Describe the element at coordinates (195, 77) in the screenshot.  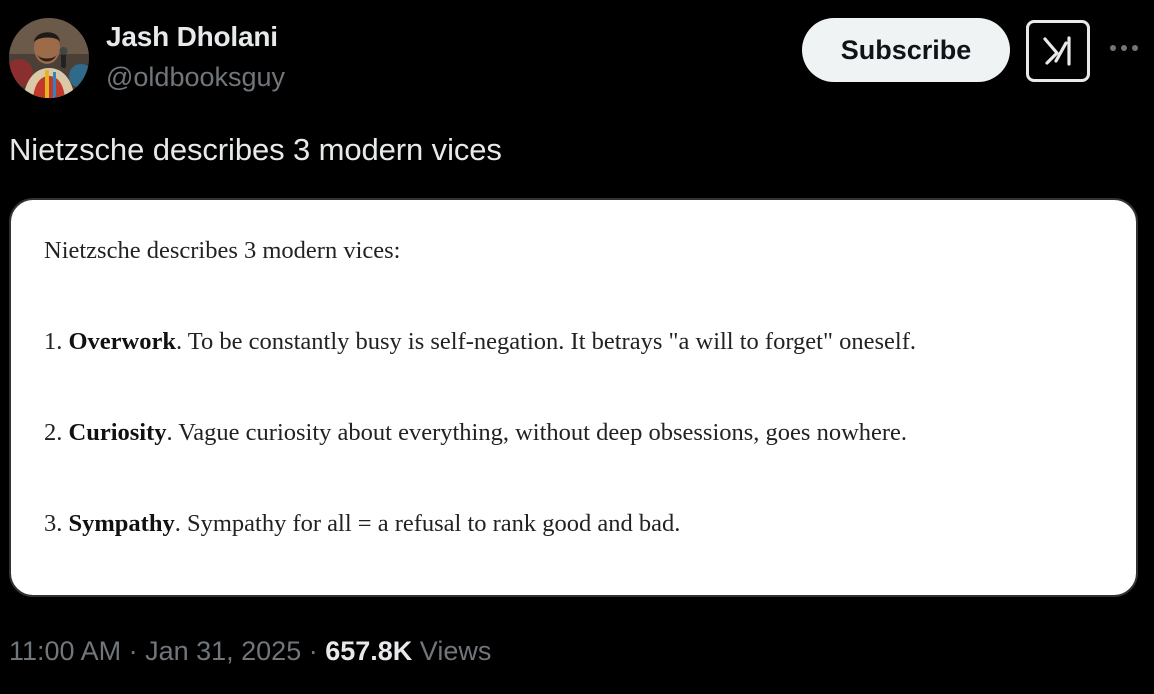
I see `author-handle: @oldbooksguy` at that location.